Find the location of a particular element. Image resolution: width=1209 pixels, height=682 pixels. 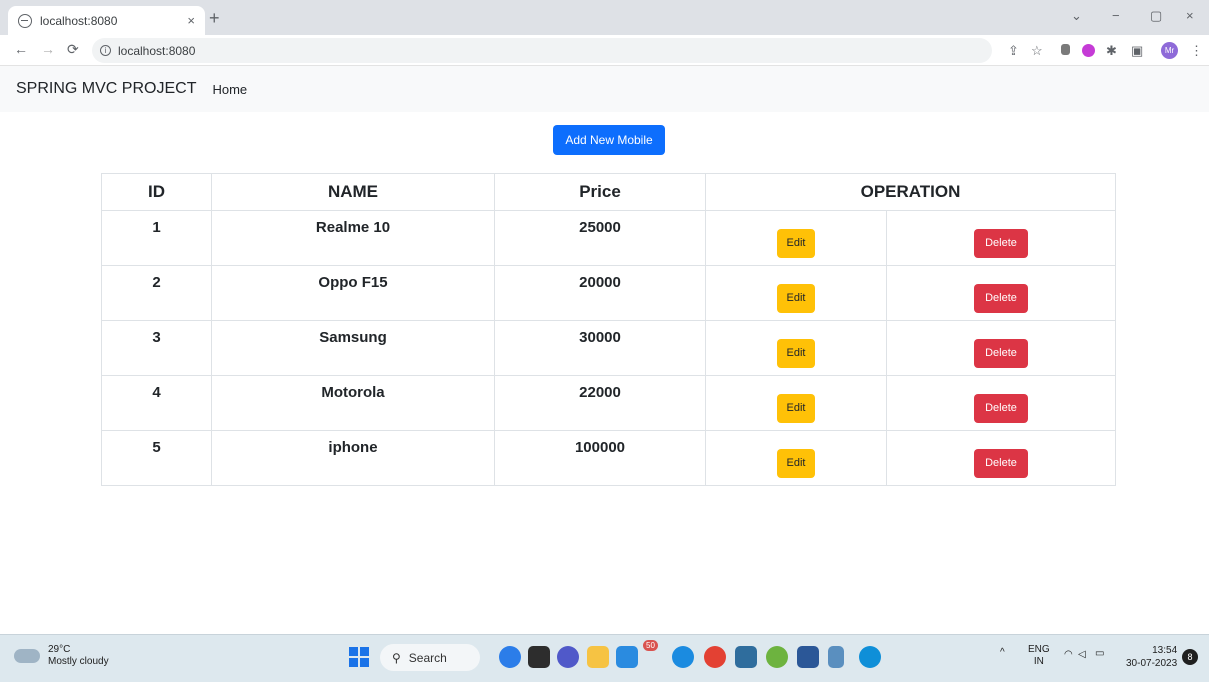

app-navbar: SPRING MVC PROJECT Home is located at coordinates (604, 89).